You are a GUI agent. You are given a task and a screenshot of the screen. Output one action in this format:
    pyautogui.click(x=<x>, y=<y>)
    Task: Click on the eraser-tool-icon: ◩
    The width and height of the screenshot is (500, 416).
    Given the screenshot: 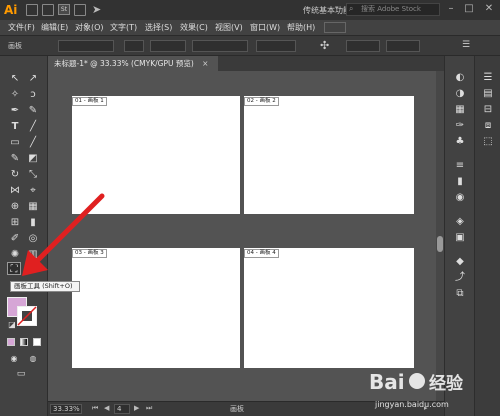 What is the action you would take?
    pyautogui.click(x=33, y=158)
    